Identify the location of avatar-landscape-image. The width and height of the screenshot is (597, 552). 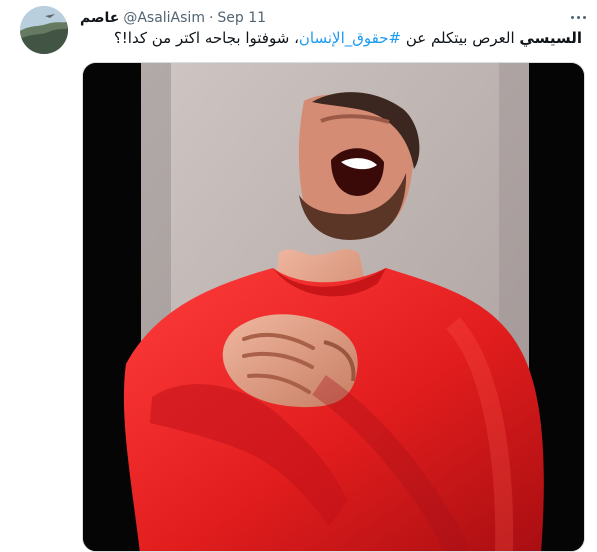
(44, 30).